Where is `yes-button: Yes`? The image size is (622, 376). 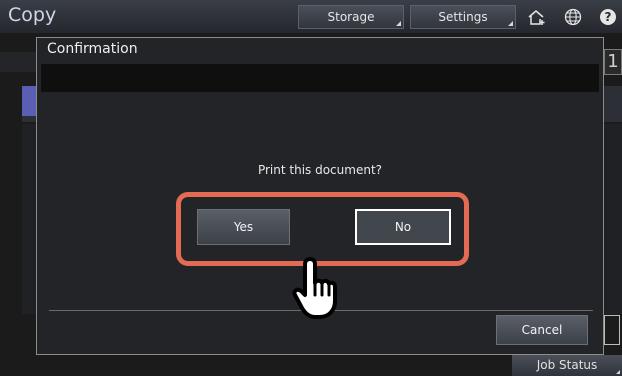
yes-button: Yes is located at coordinates (243, 227).